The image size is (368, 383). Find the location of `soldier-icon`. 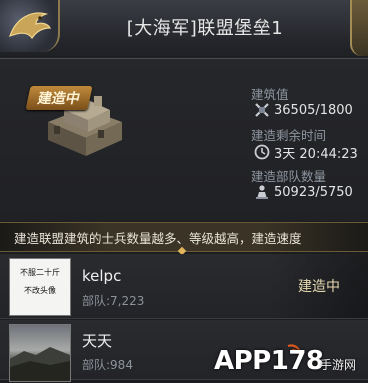

soldier-icon is located at coordinates (262, 192).